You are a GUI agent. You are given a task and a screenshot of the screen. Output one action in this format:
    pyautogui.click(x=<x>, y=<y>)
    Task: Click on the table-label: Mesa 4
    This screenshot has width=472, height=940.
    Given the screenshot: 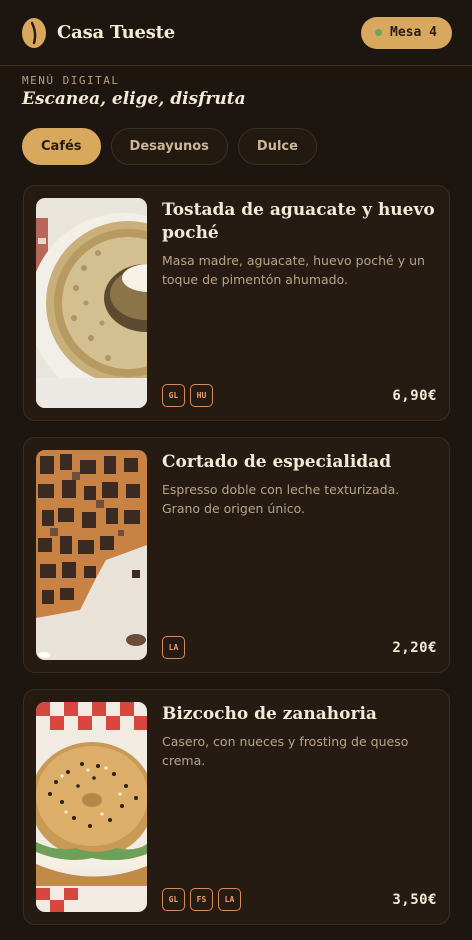 What is the action you would take?
    pyautogui.click(x=413, y=32)
    